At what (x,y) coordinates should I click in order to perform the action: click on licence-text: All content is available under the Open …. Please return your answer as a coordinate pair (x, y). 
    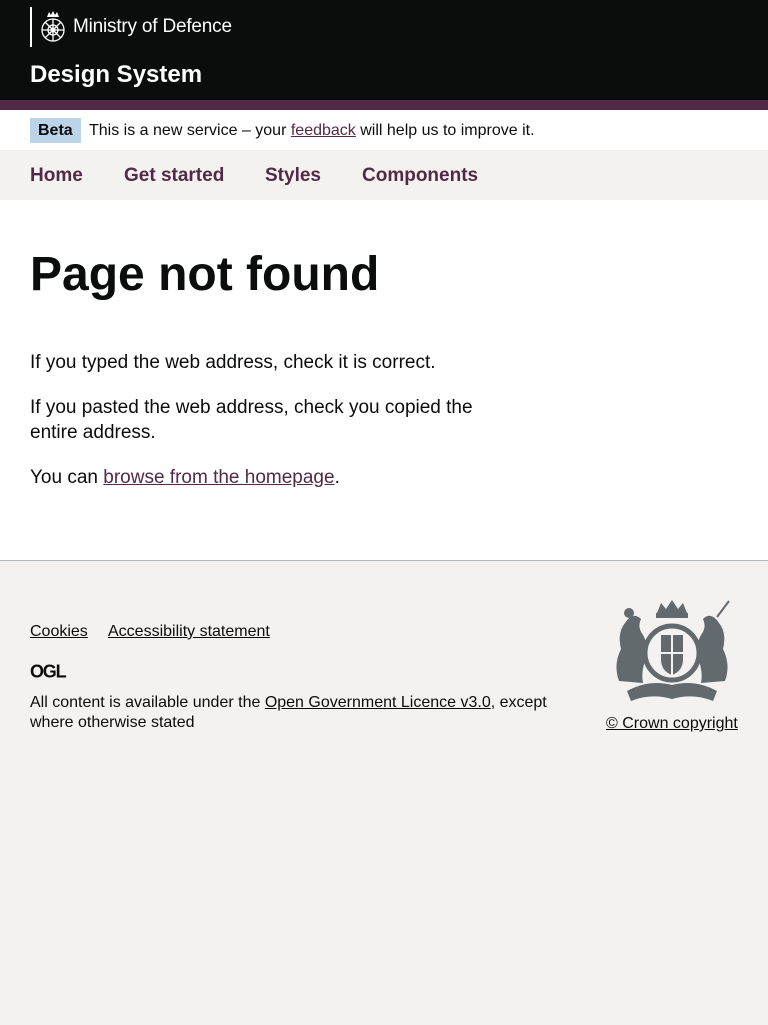
    Looking at the image, I should click on (300, 713).